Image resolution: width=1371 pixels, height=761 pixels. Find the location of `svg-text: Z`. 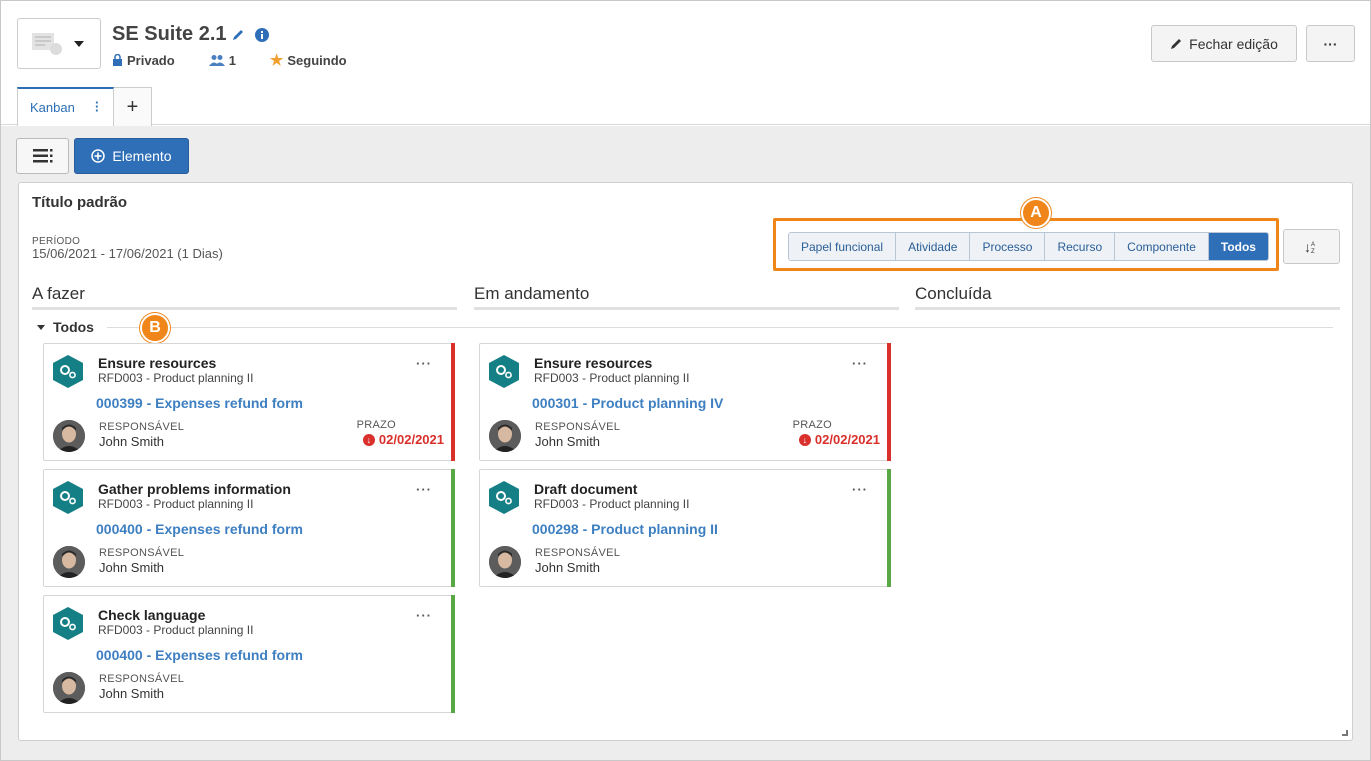

svg-text: Z is located at coordinates (1313, 251).